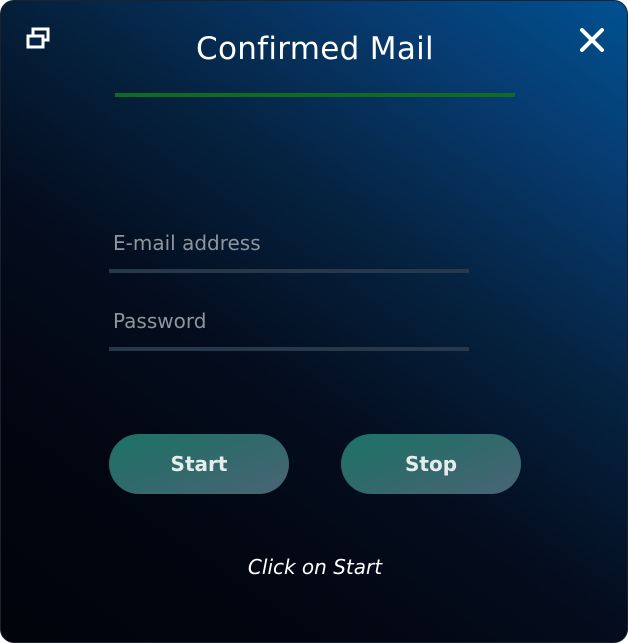  I want to click on stop-button: Stop, so click(431, 464).